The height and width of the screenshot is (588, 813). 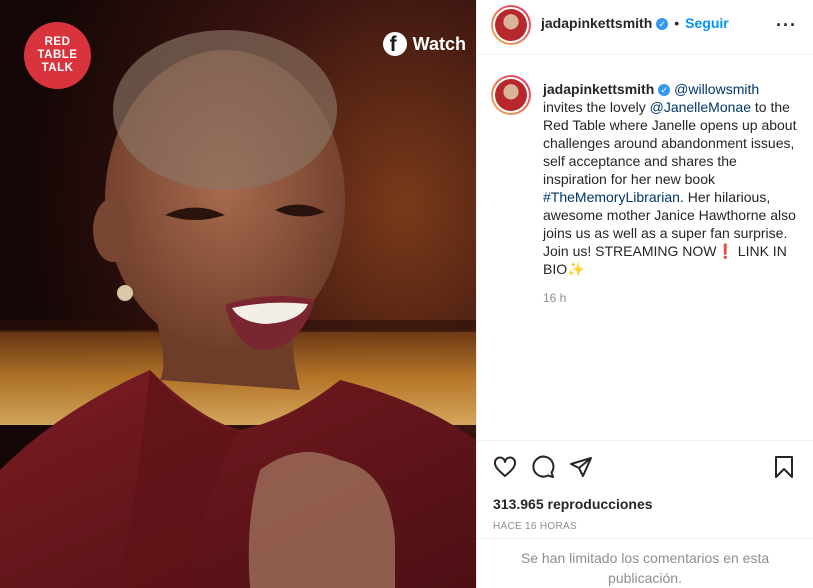 I want to click on more-options-icon: ···, so click(x=786, y=25).